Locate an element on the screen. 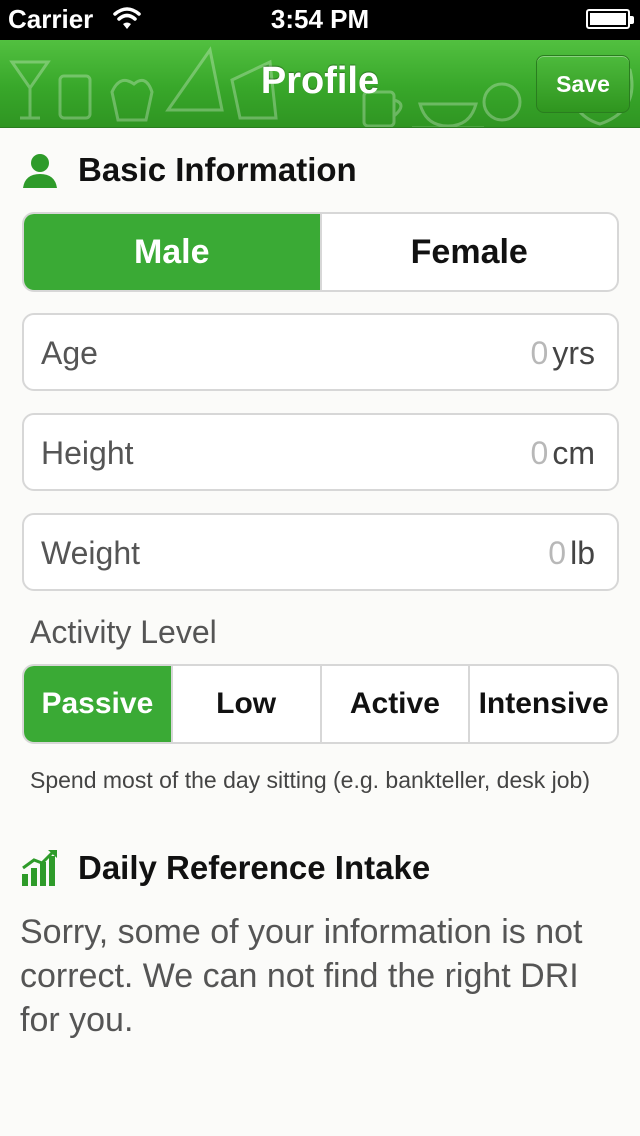 This screenshot has height=1136, width=640. age-value: 0 is located at coordinates (539, 353).